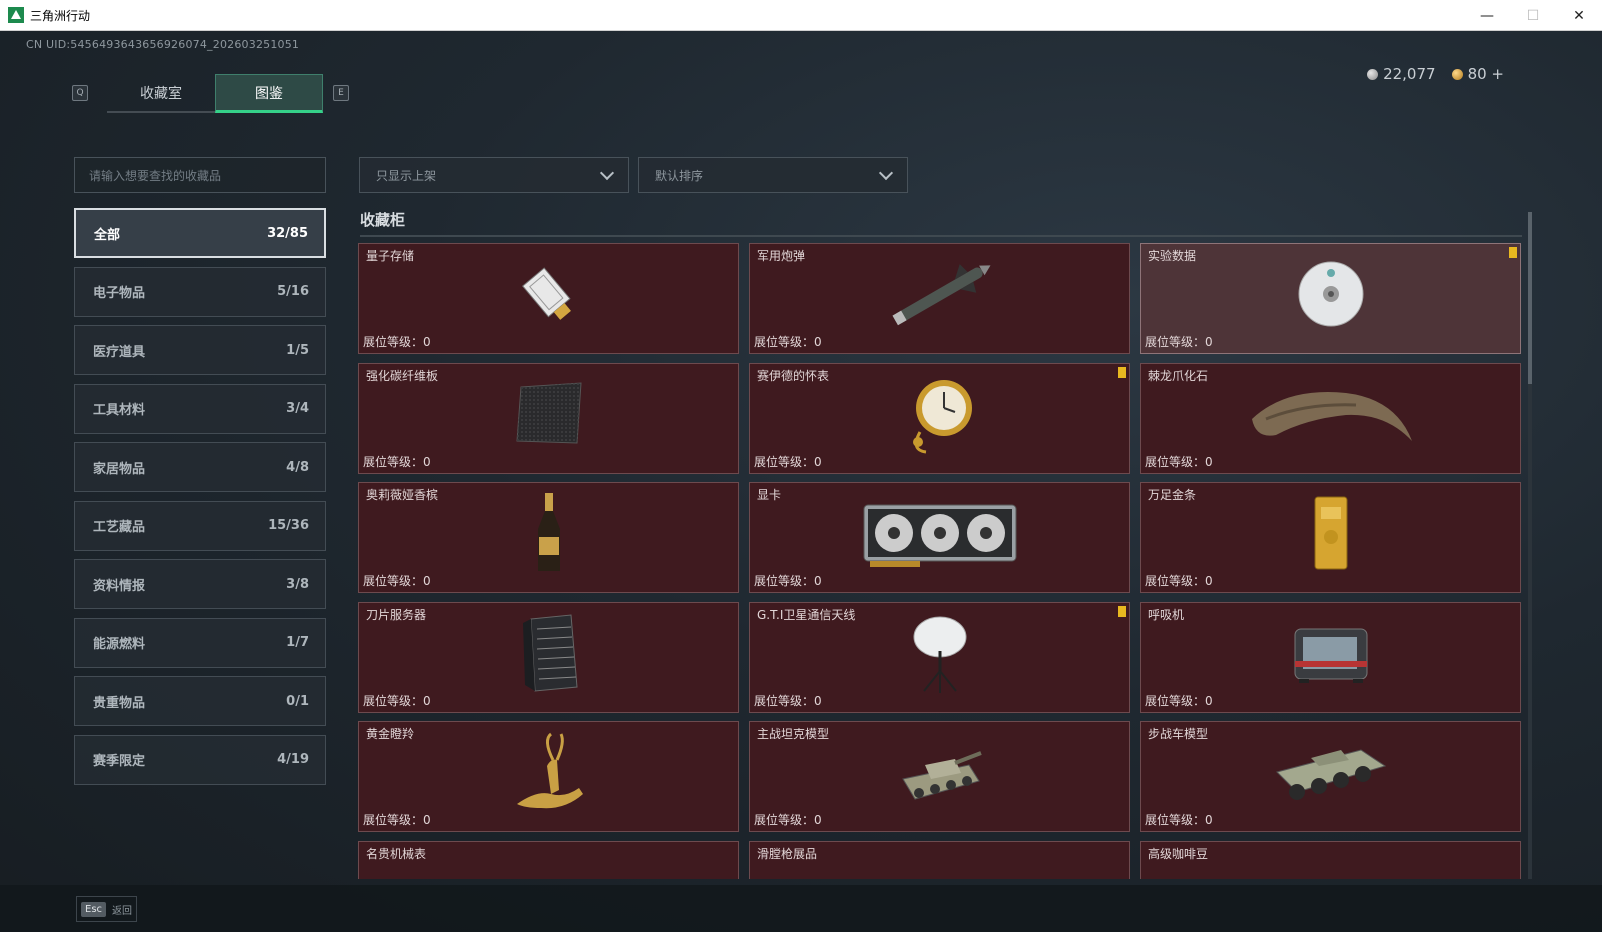  I want to click on category-item: 全部 32/85, so click(200, 233).